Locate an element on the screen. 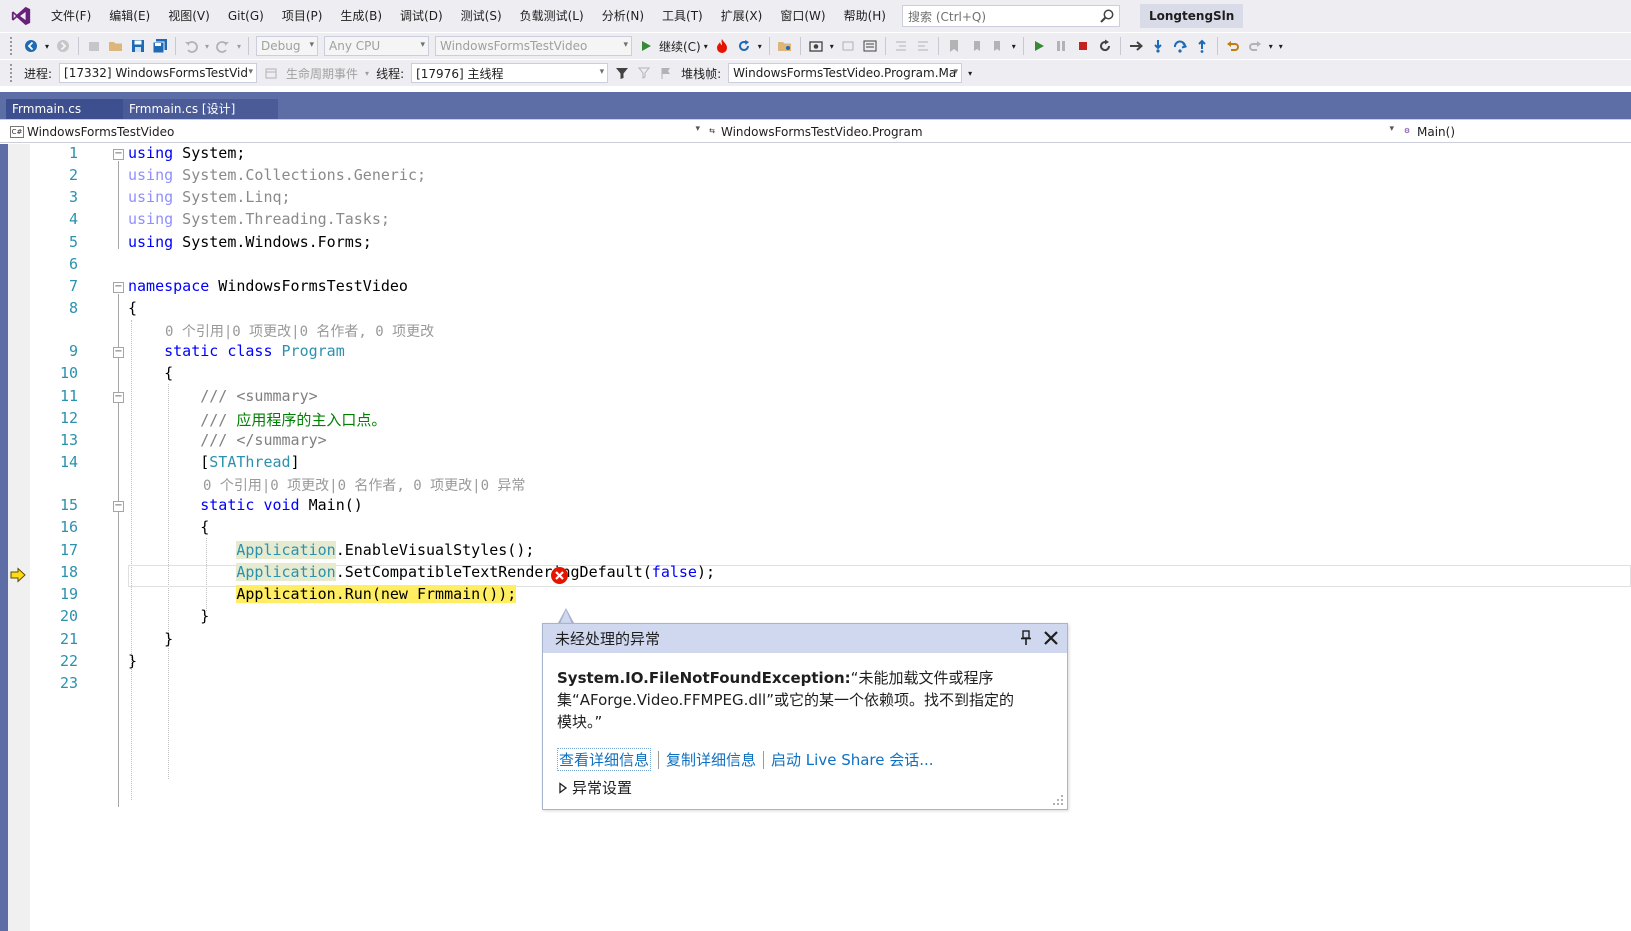  code-line: using System.Threading.Tasks; is located at coordinates (259, 219).